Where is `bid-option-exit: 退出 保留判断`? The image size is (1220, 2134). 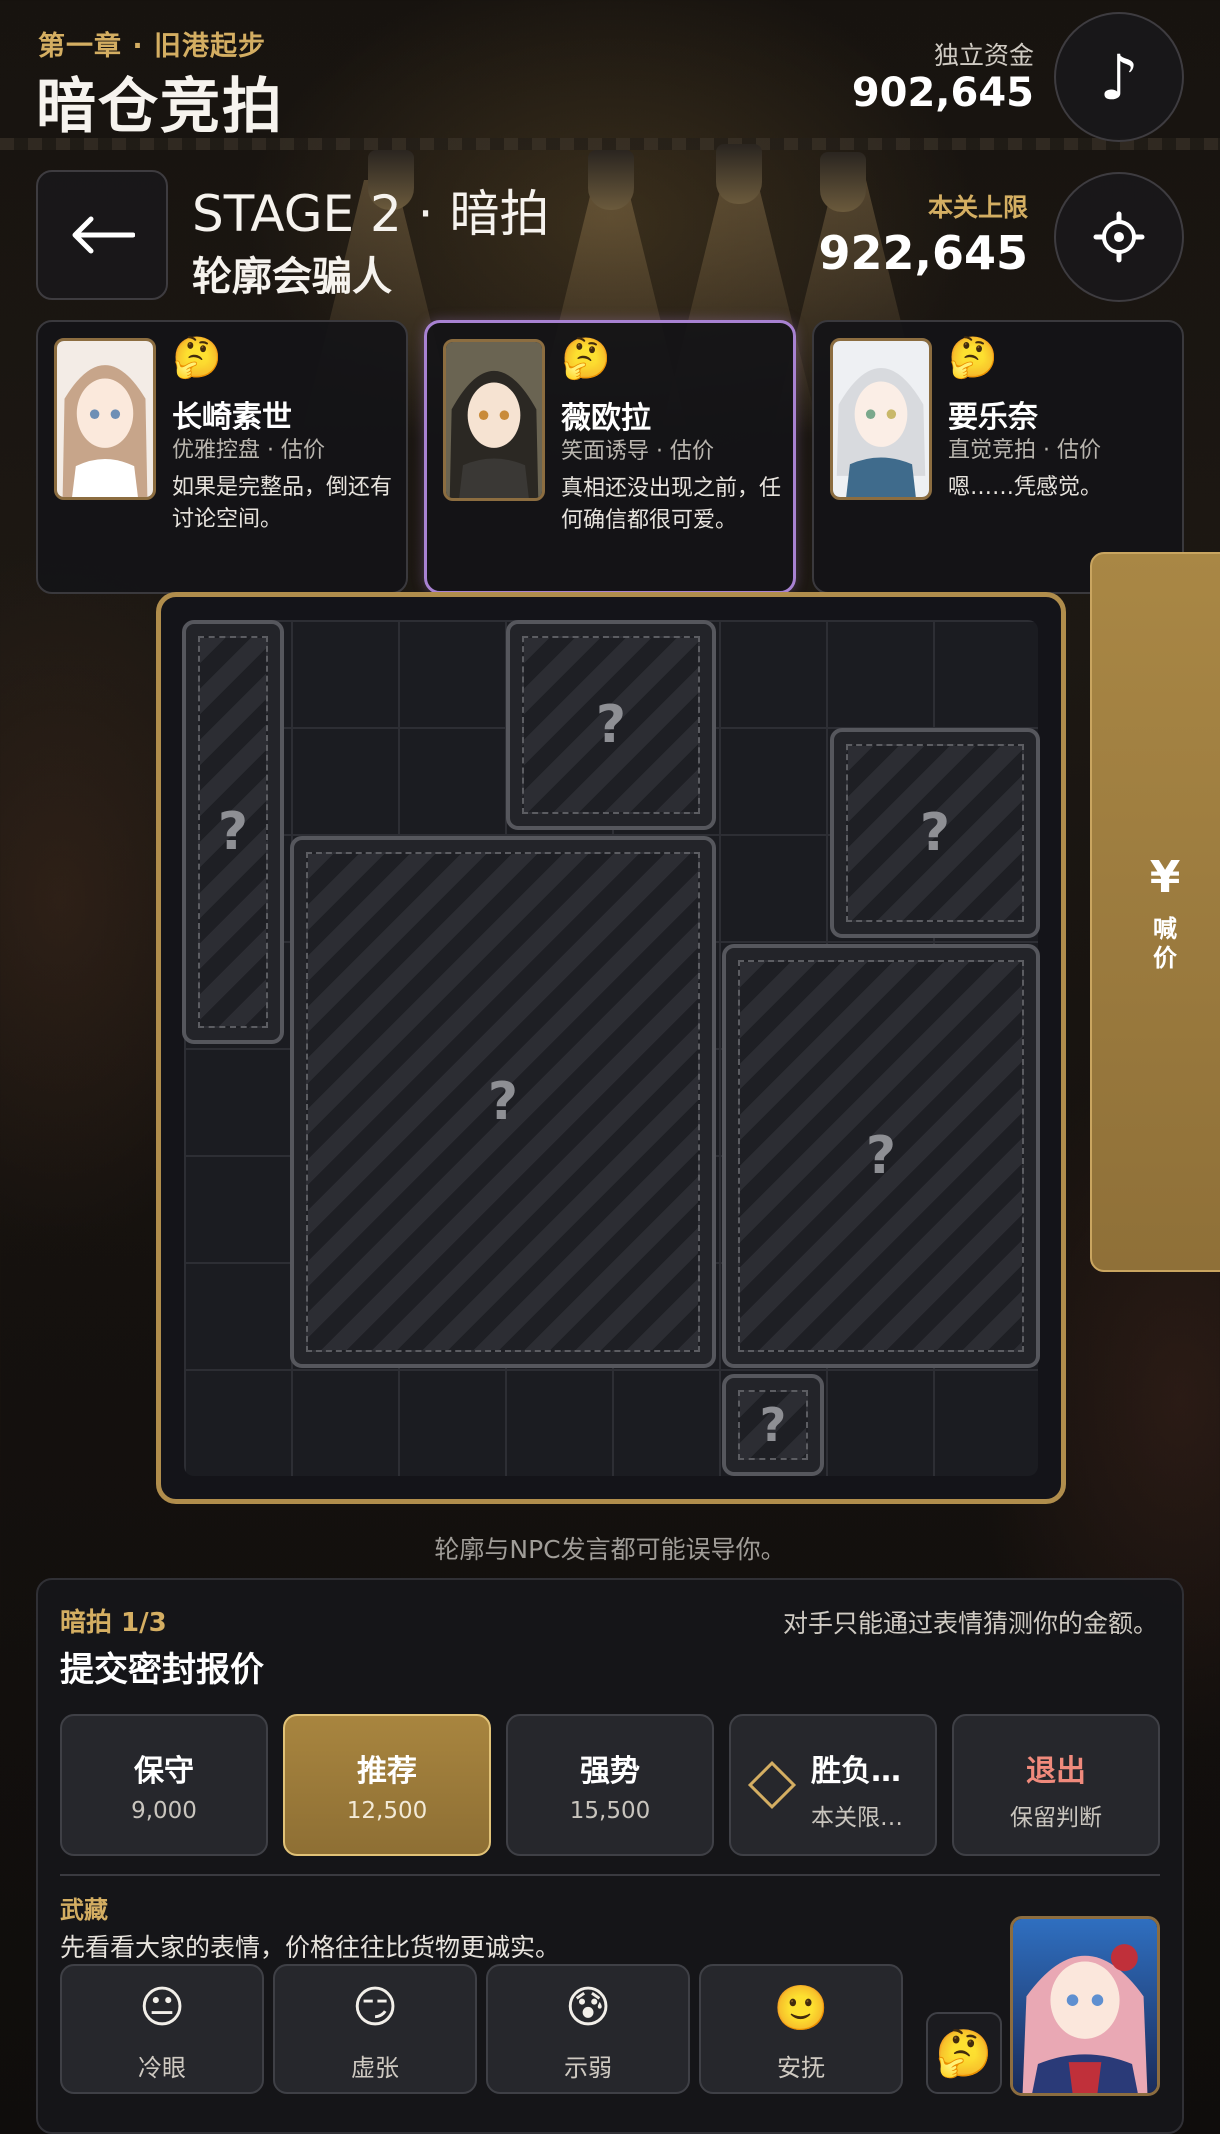
bid-option-exit: 退出 保留判断 is located at coordinates (1056, 1785).